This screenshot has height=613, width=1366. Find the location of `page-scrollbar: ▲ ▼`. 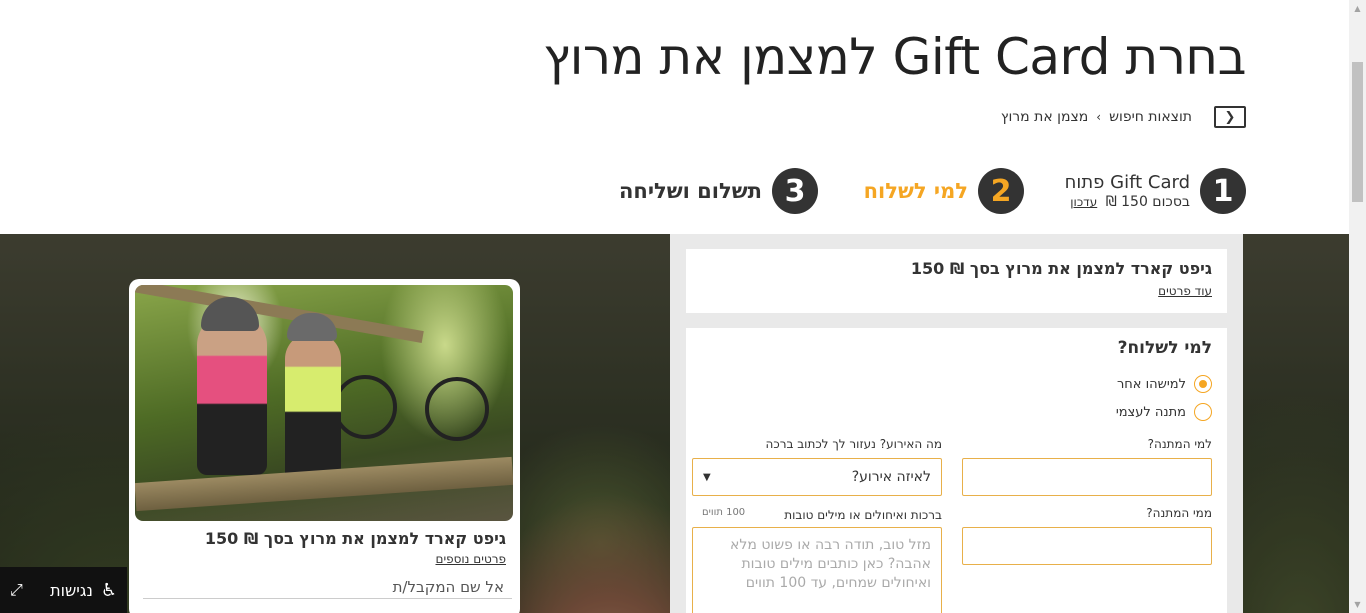

page-scrollbar: ▲ ▼ is located at coordinates (1357, 306).